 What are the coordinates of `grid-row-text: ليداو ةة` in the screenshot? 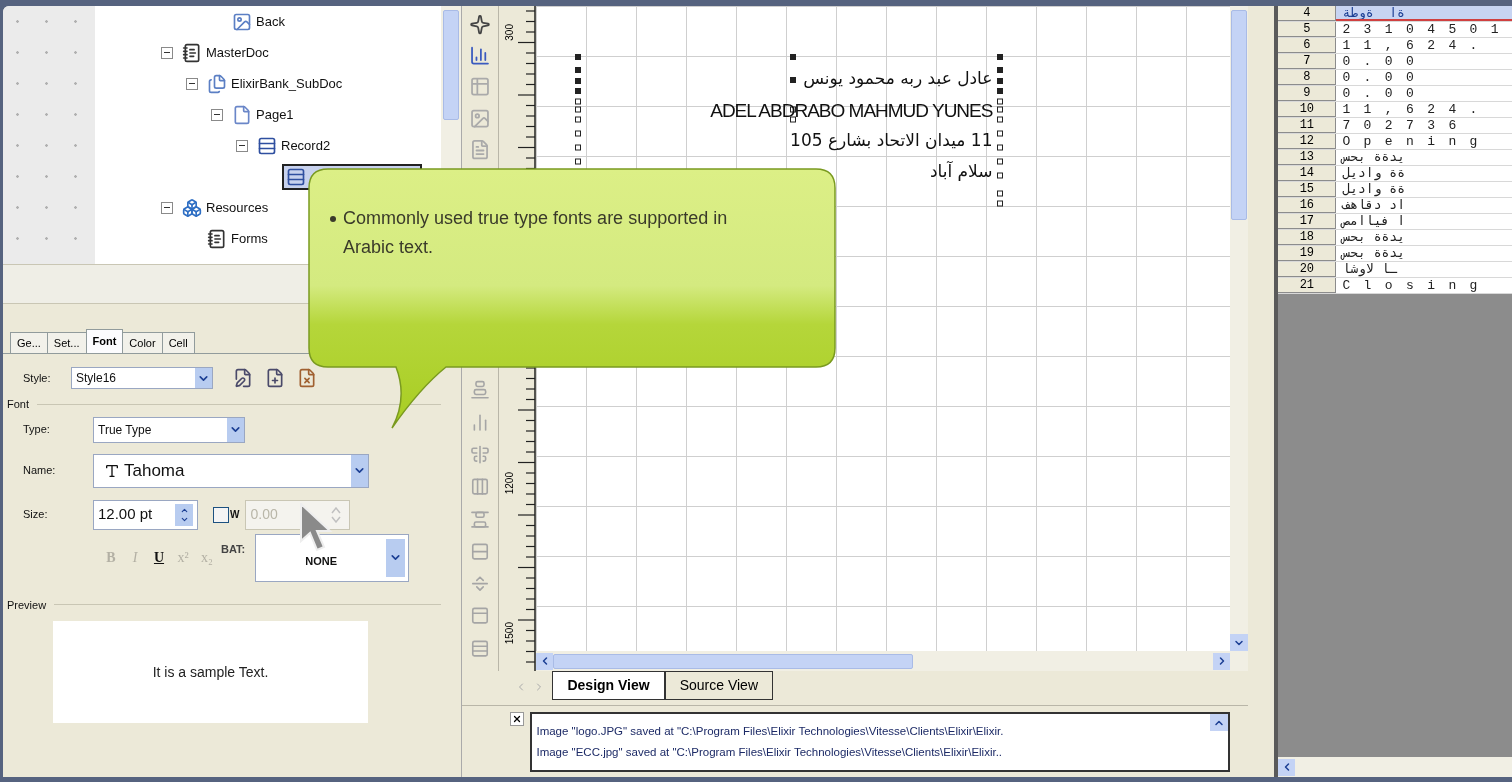 It's located at (1373, 173).